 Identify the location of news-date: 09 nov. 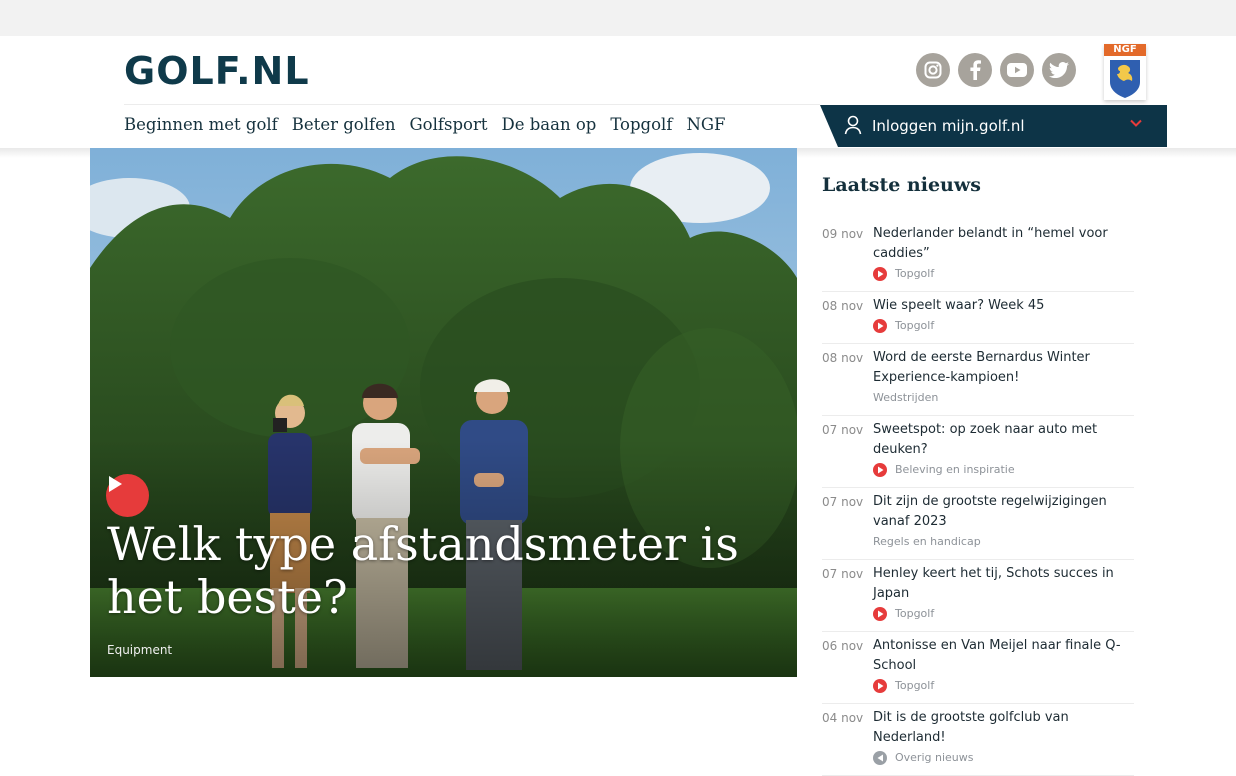
(843, 234).